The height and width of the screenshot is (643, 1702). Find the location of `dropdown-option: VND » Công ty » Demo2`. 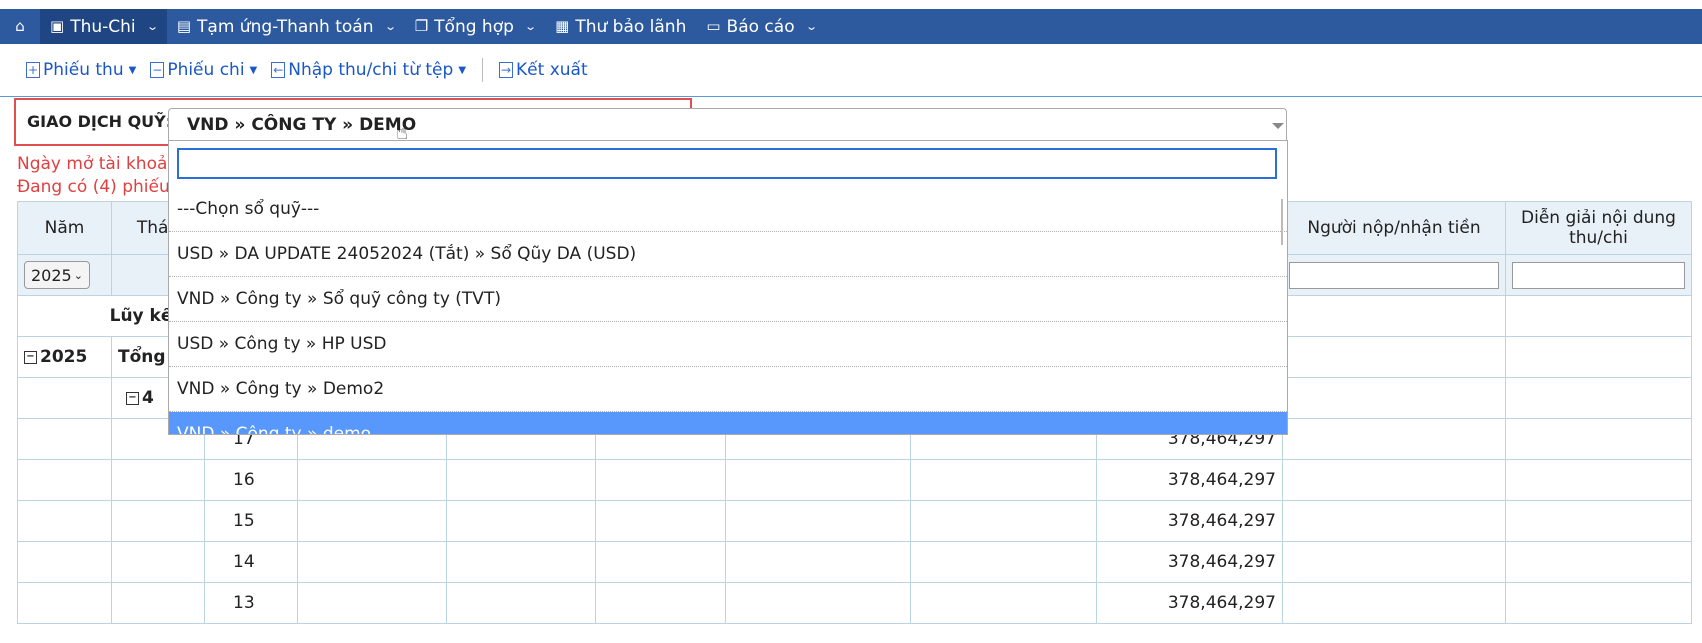

dropdown-option: VND » Công ty » Demo2 is located at coordinates (728, 389).